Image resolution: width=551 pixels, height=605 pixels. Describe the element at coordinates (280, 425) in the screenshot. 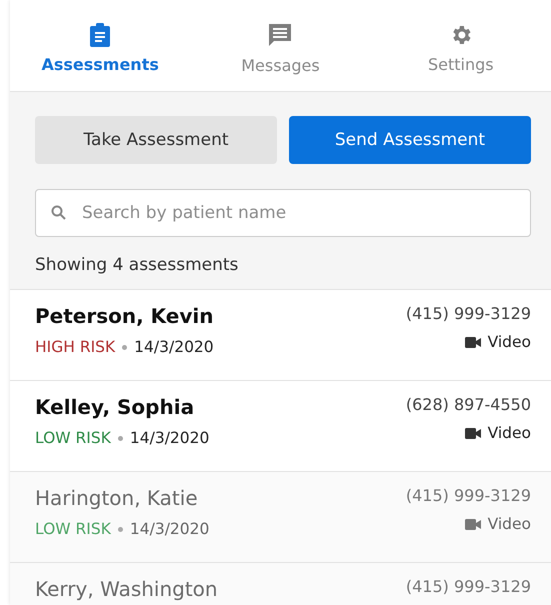

I see `assessment-row: Kelley, Sophia LOW RISK 14/3/2020 (628) 897-4550 Video` at that location.